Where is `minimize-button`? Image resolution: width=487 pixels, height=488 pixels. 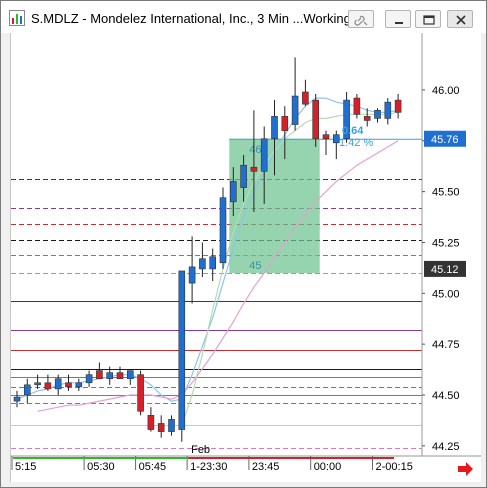 minimize-button is located at coordinates (398, 19).